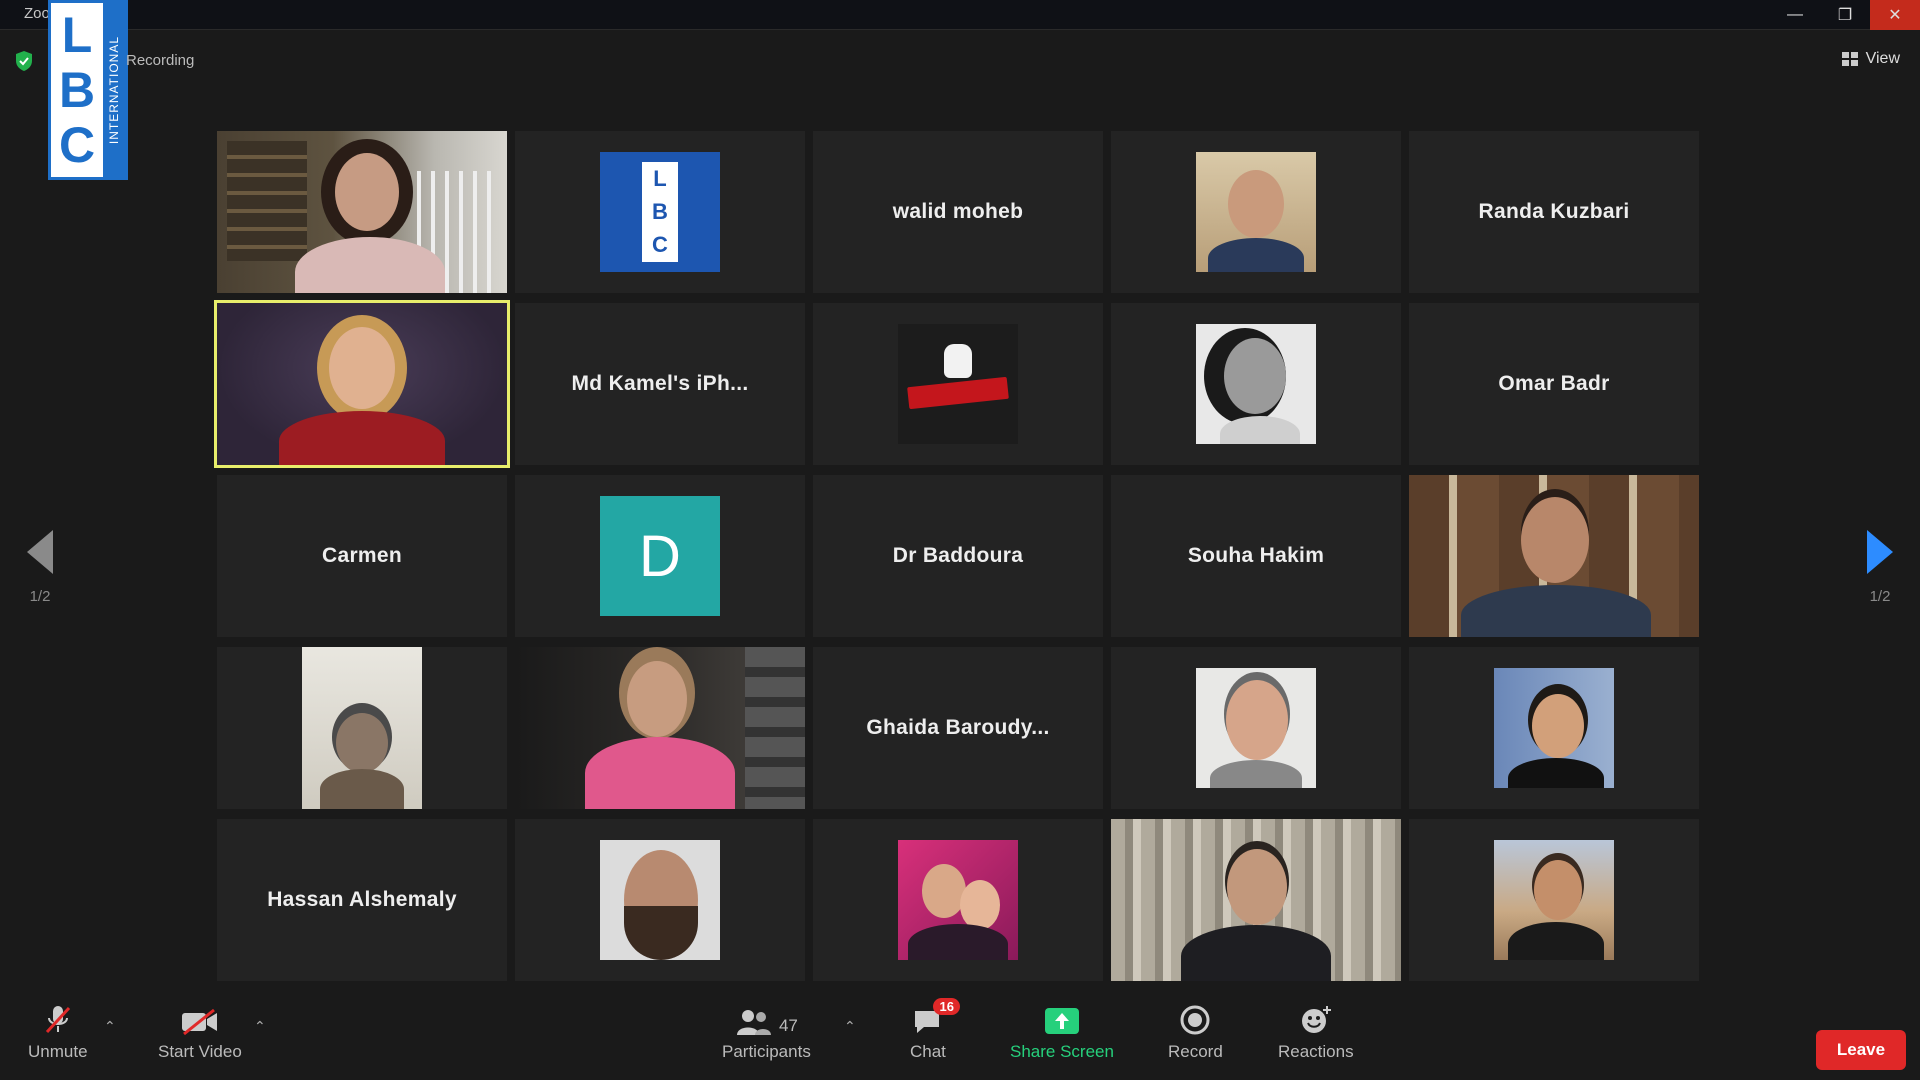  Describe the element at coordinates (1316, 1051) in the screenshot. I see `reactions-label: Reactions` at that location.